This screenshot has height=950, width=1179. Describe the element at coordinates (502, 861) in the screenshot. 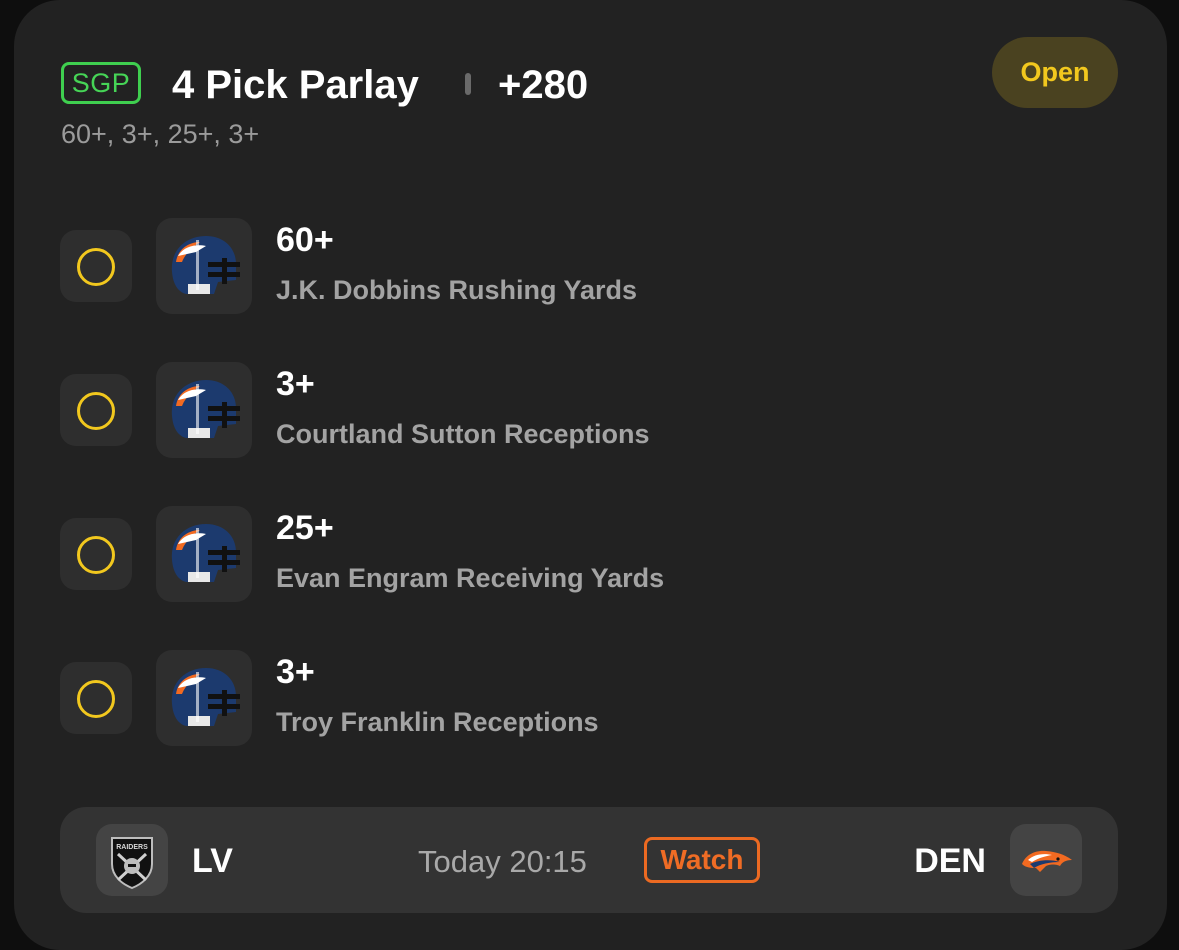

I see `game-time: Today 20:15` at that location.